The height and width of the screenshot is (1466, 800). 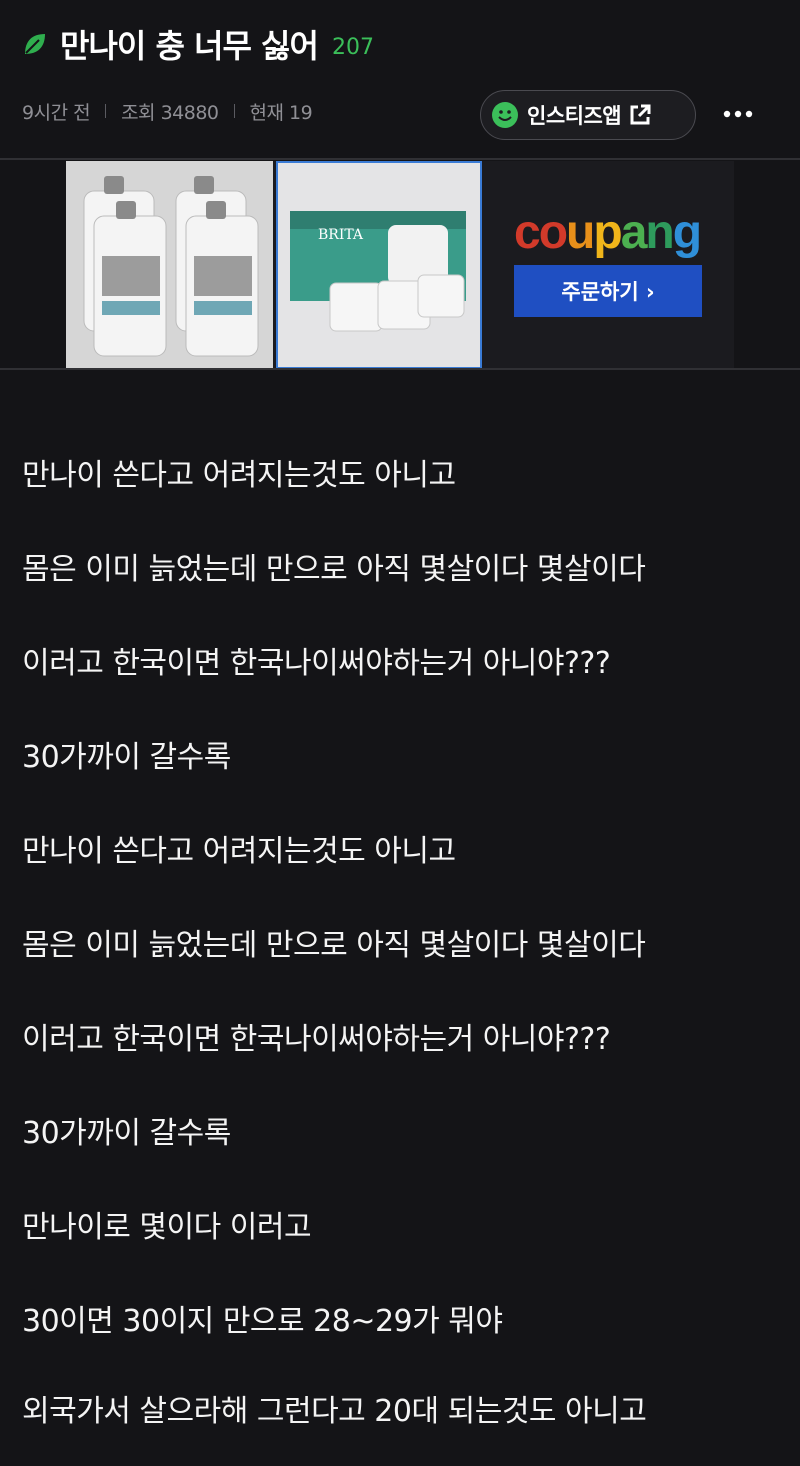 What do you see at coordinates (400, 369) in the screenshot?
I see `ad-divider` at bounding box center [400, 369].